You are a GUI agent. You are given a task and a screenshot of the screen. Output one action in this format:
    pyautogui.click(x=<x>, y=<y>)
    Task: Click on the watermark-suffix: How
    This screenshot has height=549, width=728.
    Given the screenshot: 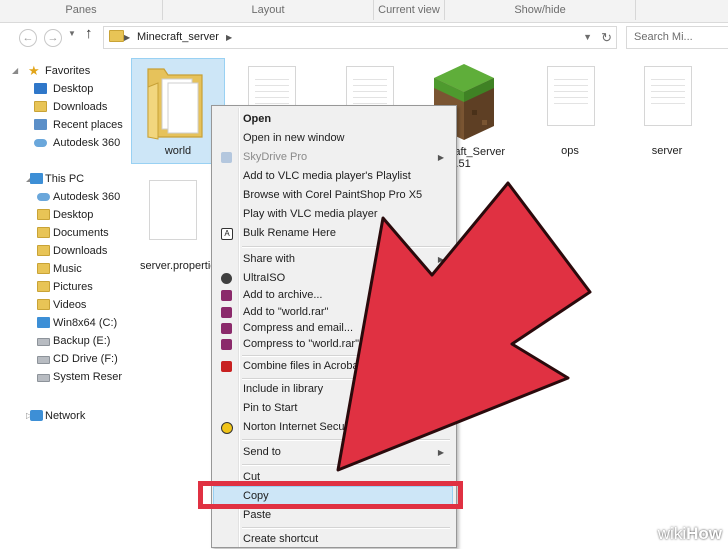 What is the action you would take?
    pyautogui.click(x=704, y=533)
    